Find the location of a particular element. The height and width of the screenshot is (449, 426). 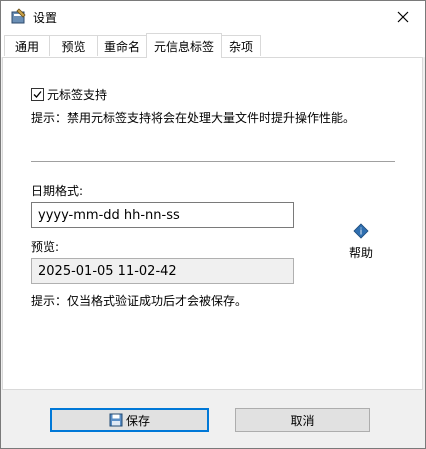

cancel-label: 取消 is located at coordinates (302, 420).